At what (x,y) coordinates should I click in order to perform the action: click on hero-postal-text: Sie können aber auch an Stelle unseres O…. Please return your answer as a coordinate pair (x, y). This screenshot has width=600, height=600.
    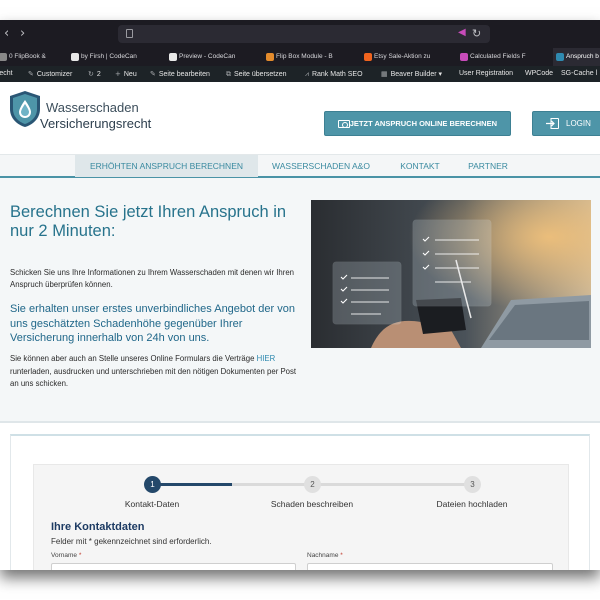
    Looking at the image, I should click on (155, 372).